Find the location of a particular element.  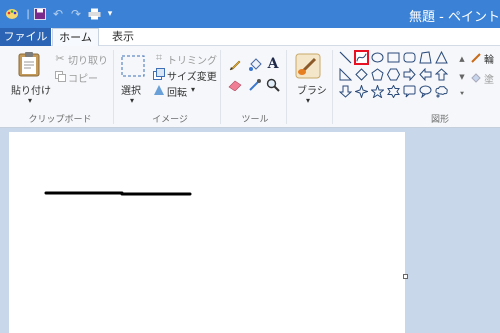

pentagon-shape-icon is located at coordinates (377, 74).